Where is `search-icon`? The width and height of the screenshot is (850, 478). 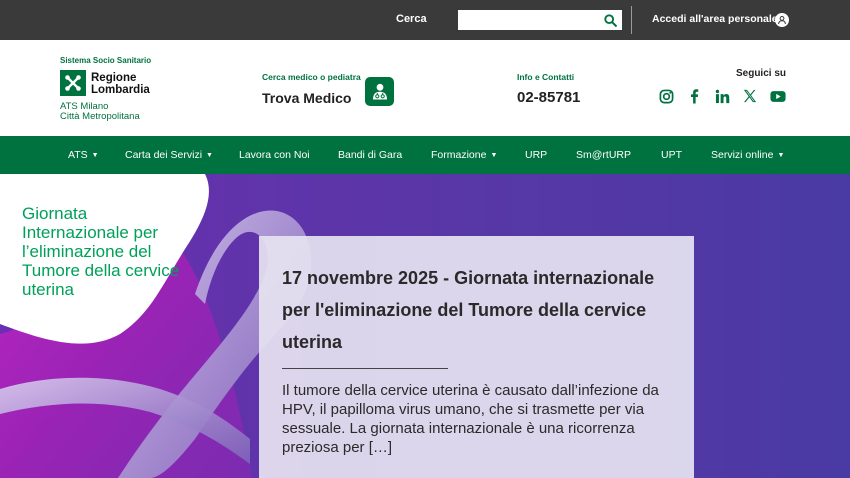
search-icon is located at coordinates (610, 20).